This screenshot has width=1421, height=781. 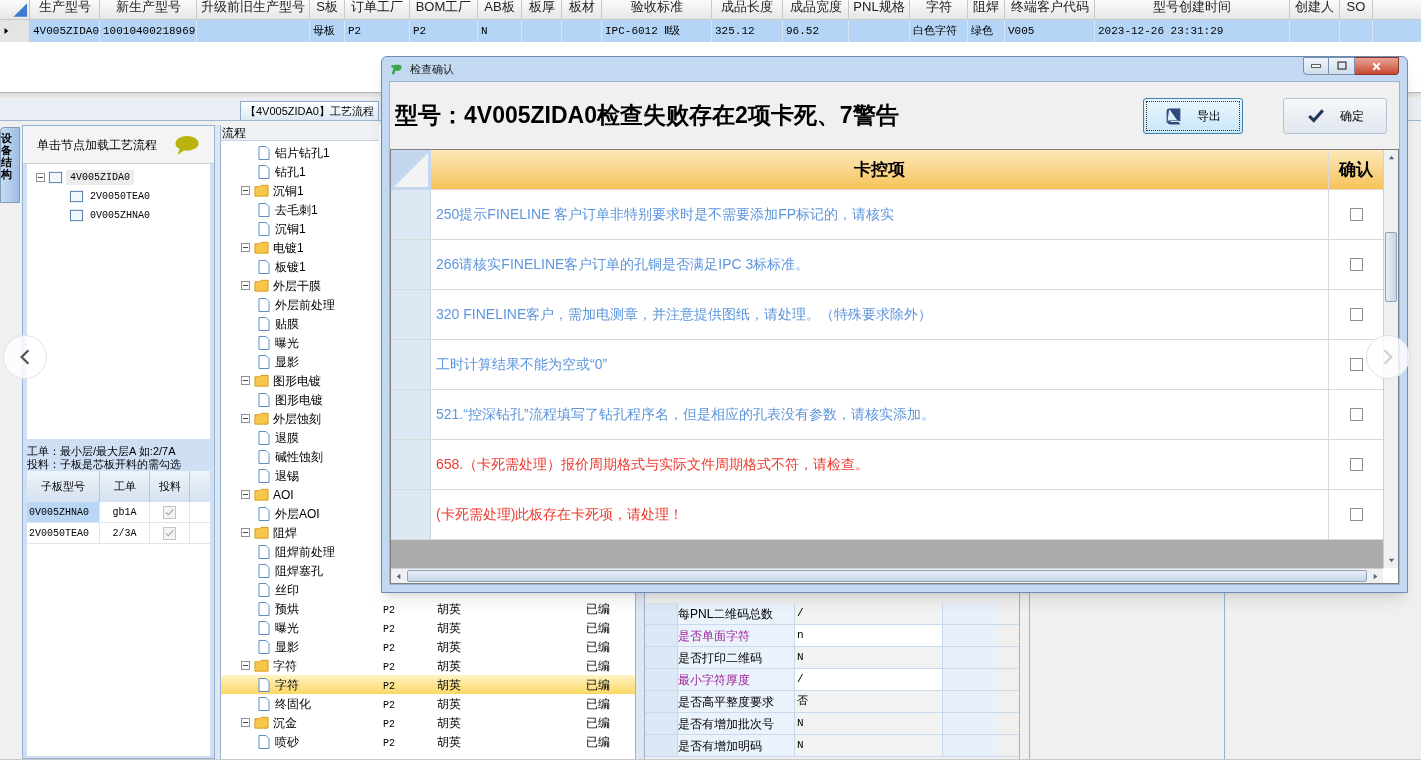 What do you see at coordinates (1192, 7) in the screenshot?
I see `column-header: 型号创建时间` at bounding box center [1192, 7].